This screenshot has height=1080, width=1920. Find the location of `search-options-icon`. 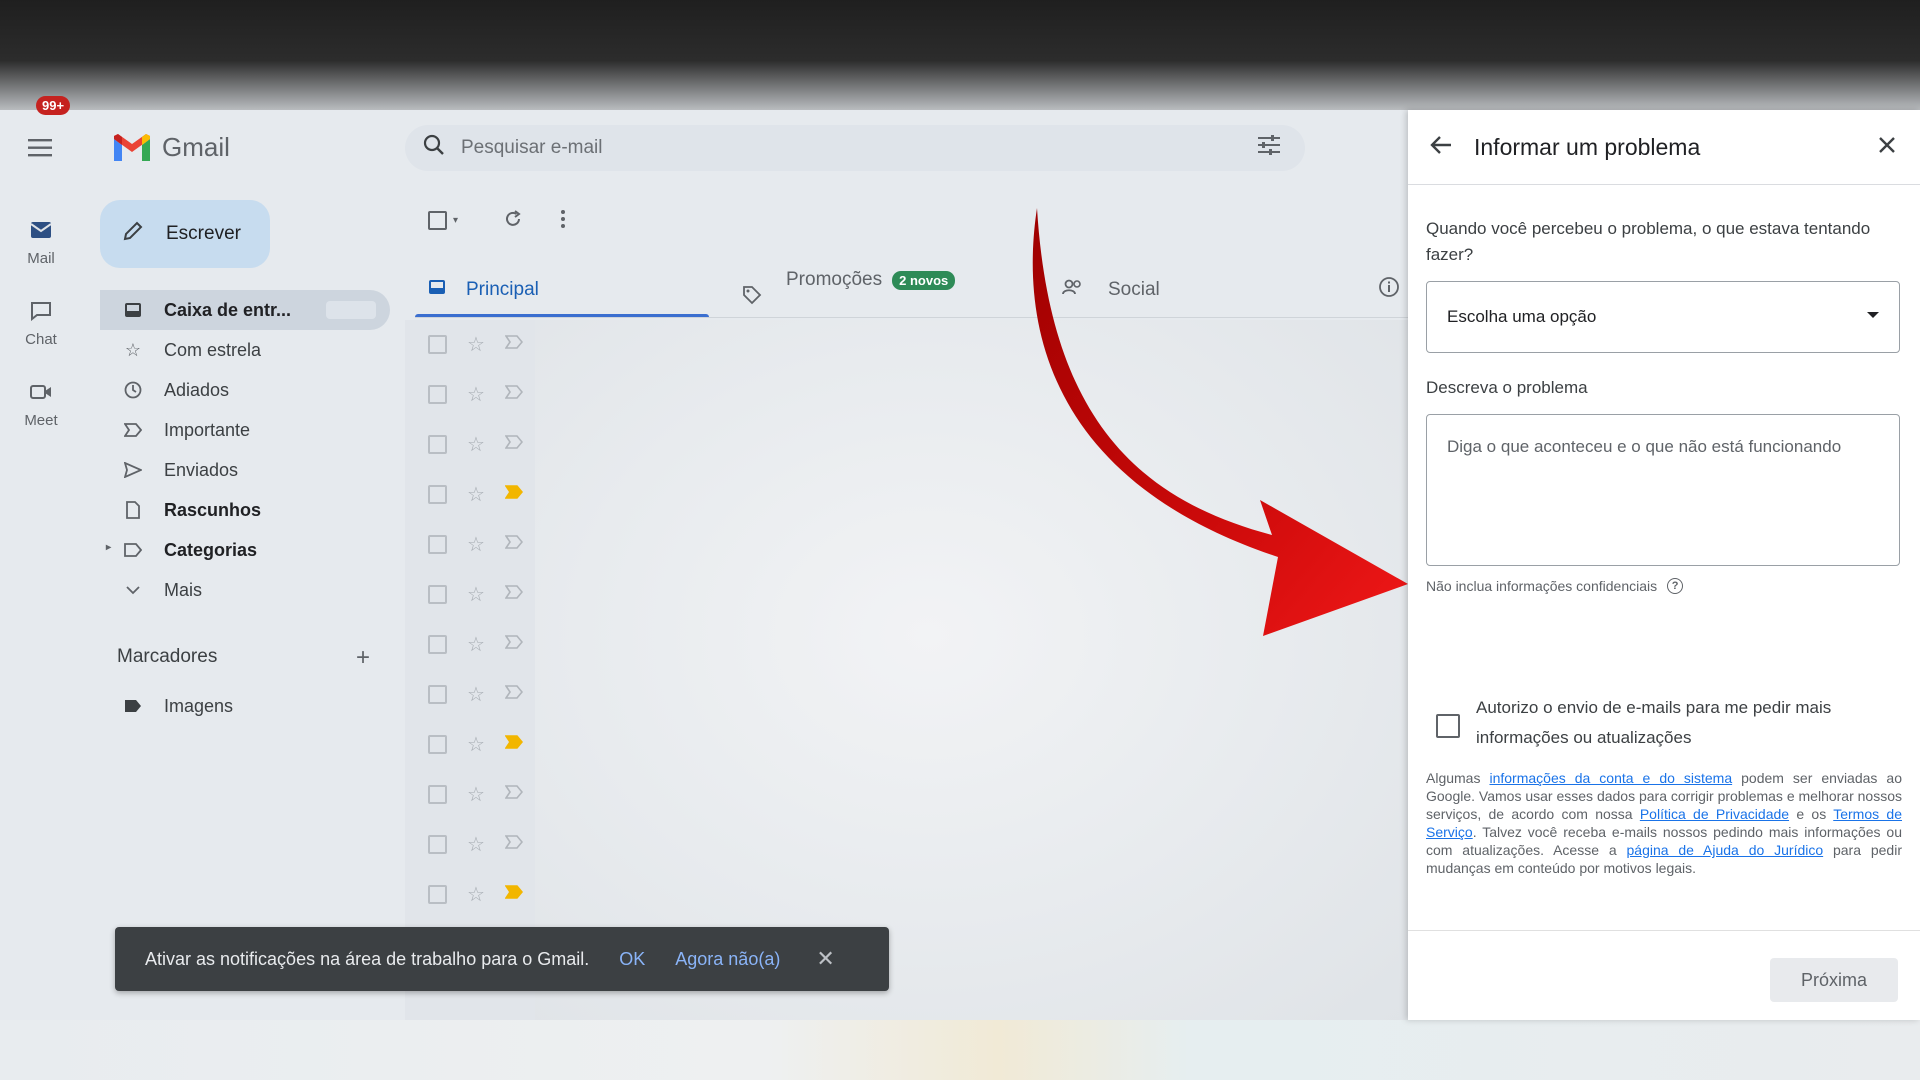

search-options-icon is located at coordinates (1269, 148).